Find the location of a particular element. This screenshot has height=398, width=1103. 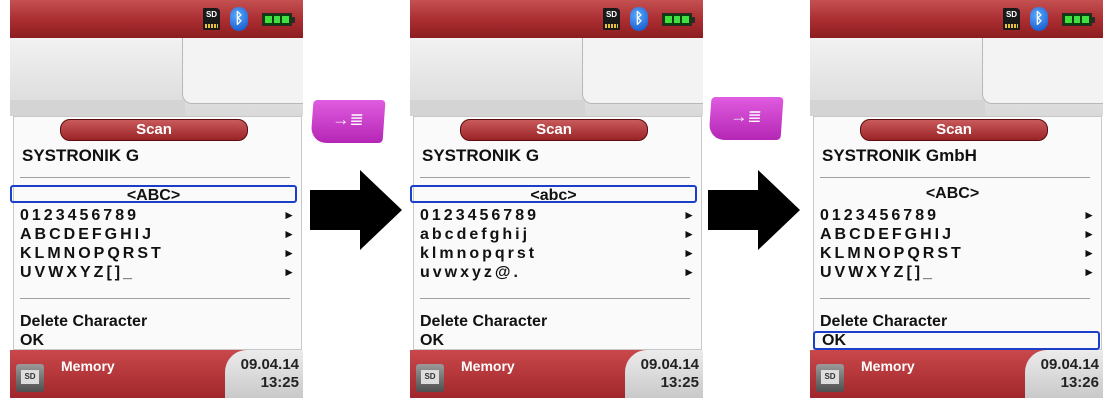

char-row-text: abcdefghij is located at coordinates (475, 234).